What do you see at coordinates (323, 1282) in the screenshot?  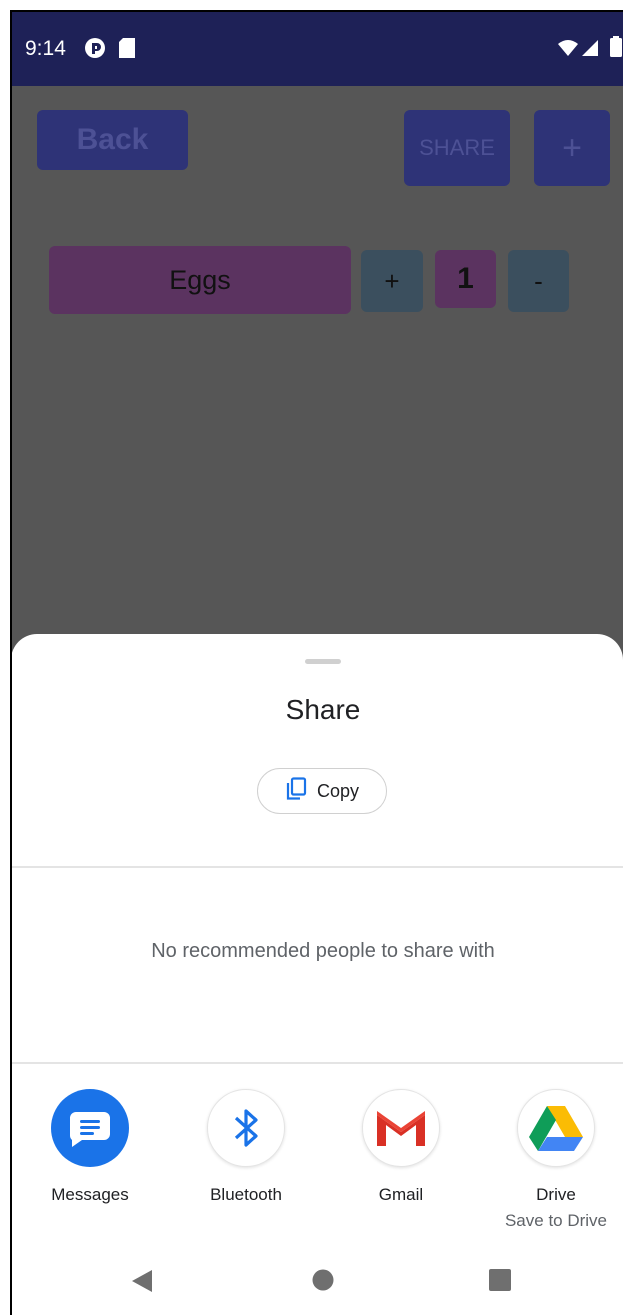 I see `home-nav-icon` at bounding box center [323, 1282].